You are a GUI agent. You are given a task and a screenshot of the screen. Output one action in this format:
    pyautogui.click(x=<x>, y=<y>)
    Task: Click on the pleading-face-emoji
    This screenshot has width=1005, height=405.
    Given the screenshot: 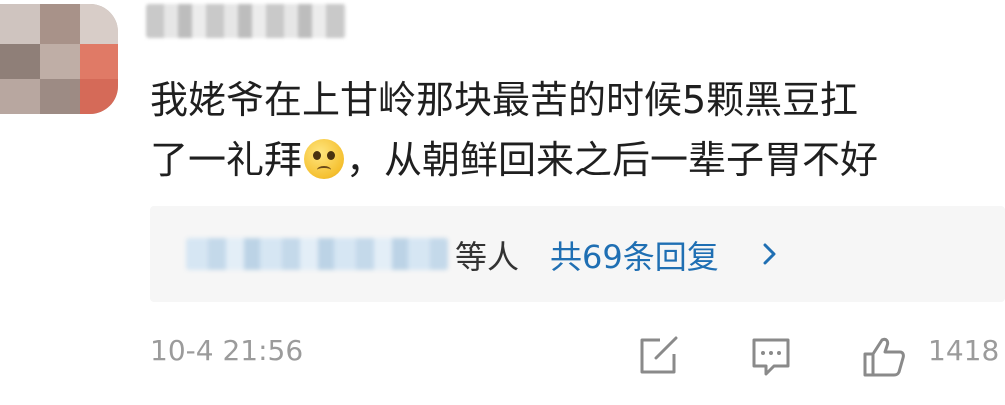 What is the action you would take?
    pyautogui.click(x=324, y=159)
    